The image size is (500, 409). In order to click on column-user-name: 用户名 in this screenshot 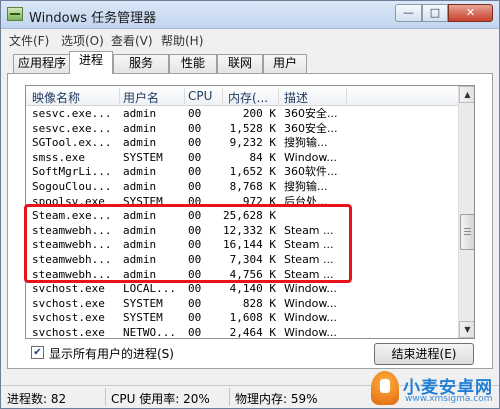, I will do `click(141, 97)`.